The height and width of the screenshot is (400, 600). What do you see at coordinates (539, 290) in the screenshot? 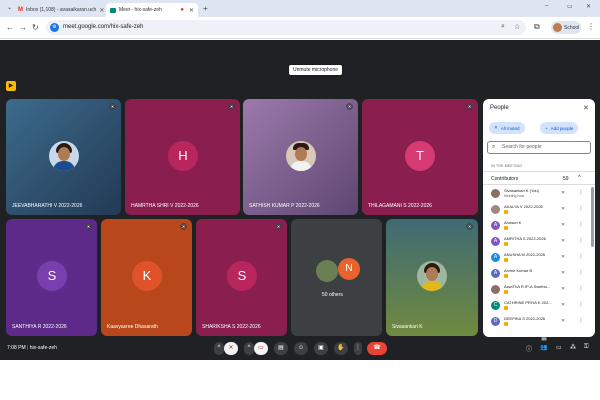
I see `participant-row: AswIThA R IP-A Swethu... ✕ ⋮` at bounding box center [539, 290].